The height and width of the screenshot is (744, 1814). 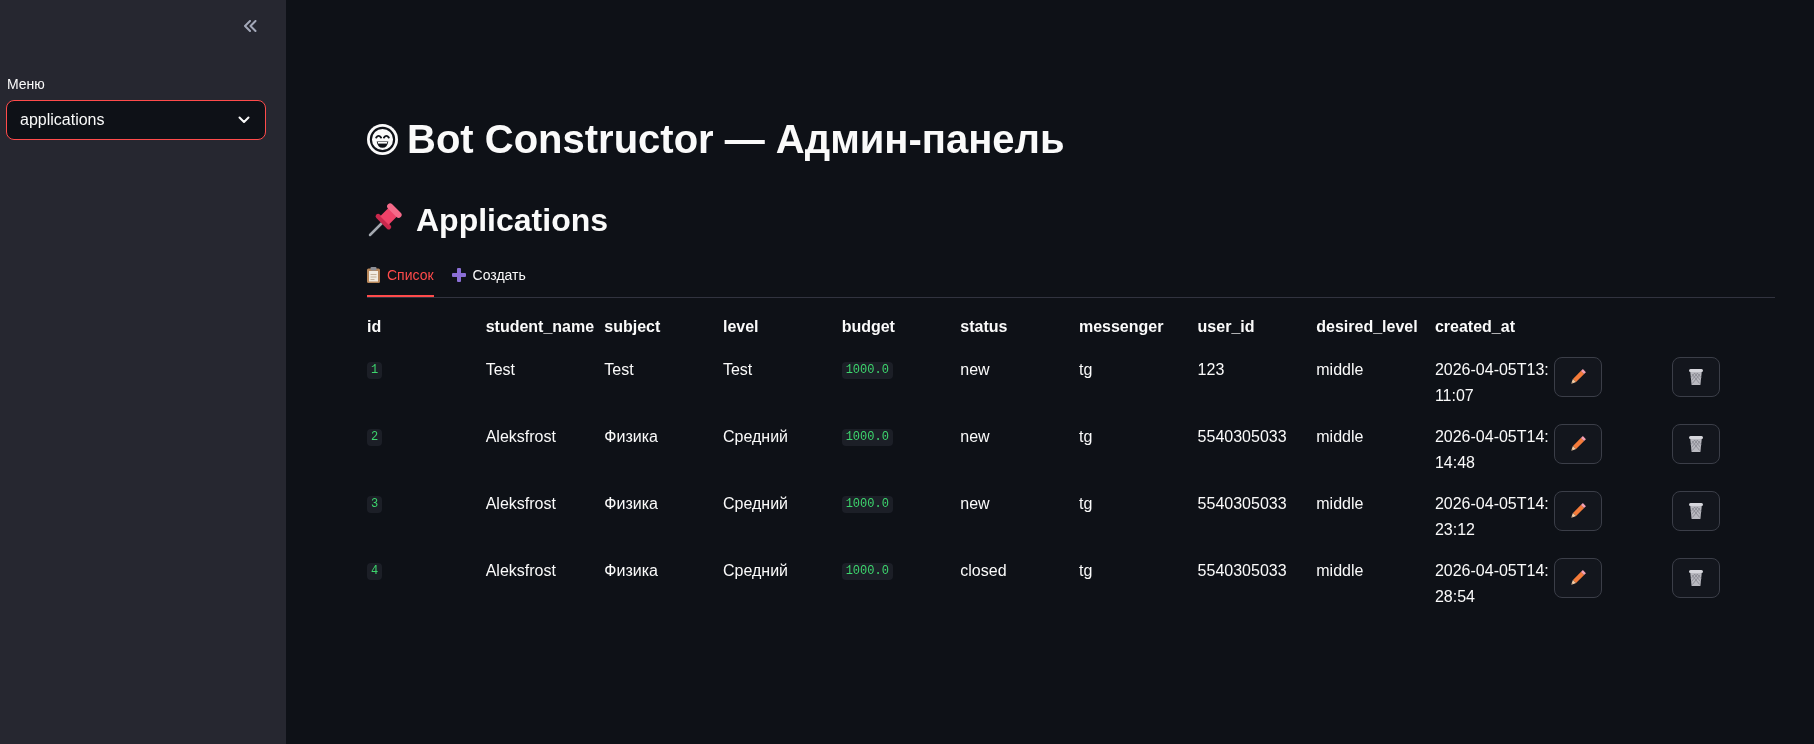 What do you see at coordinates (375, 571) in the screenshot?
I see `table-cell: 4` at bounding box center [375, 571].